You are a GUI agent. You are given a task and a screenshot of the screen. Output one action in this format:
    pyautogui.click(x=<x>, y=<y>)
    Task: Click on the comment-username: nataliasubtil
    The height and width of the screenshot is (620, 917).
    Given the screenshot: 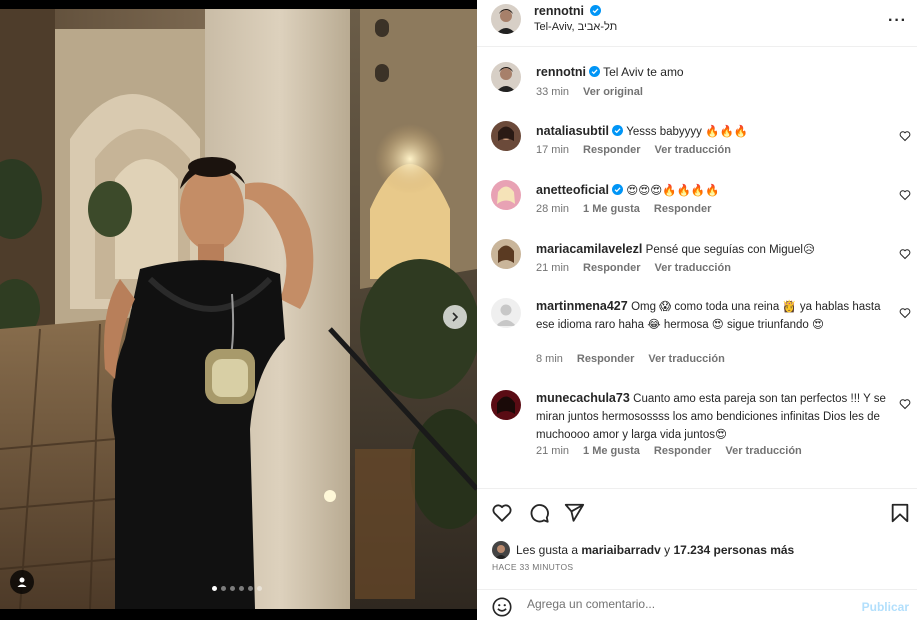 What is the action you would take?
    pyautogui.click(x=572, y=131)
    